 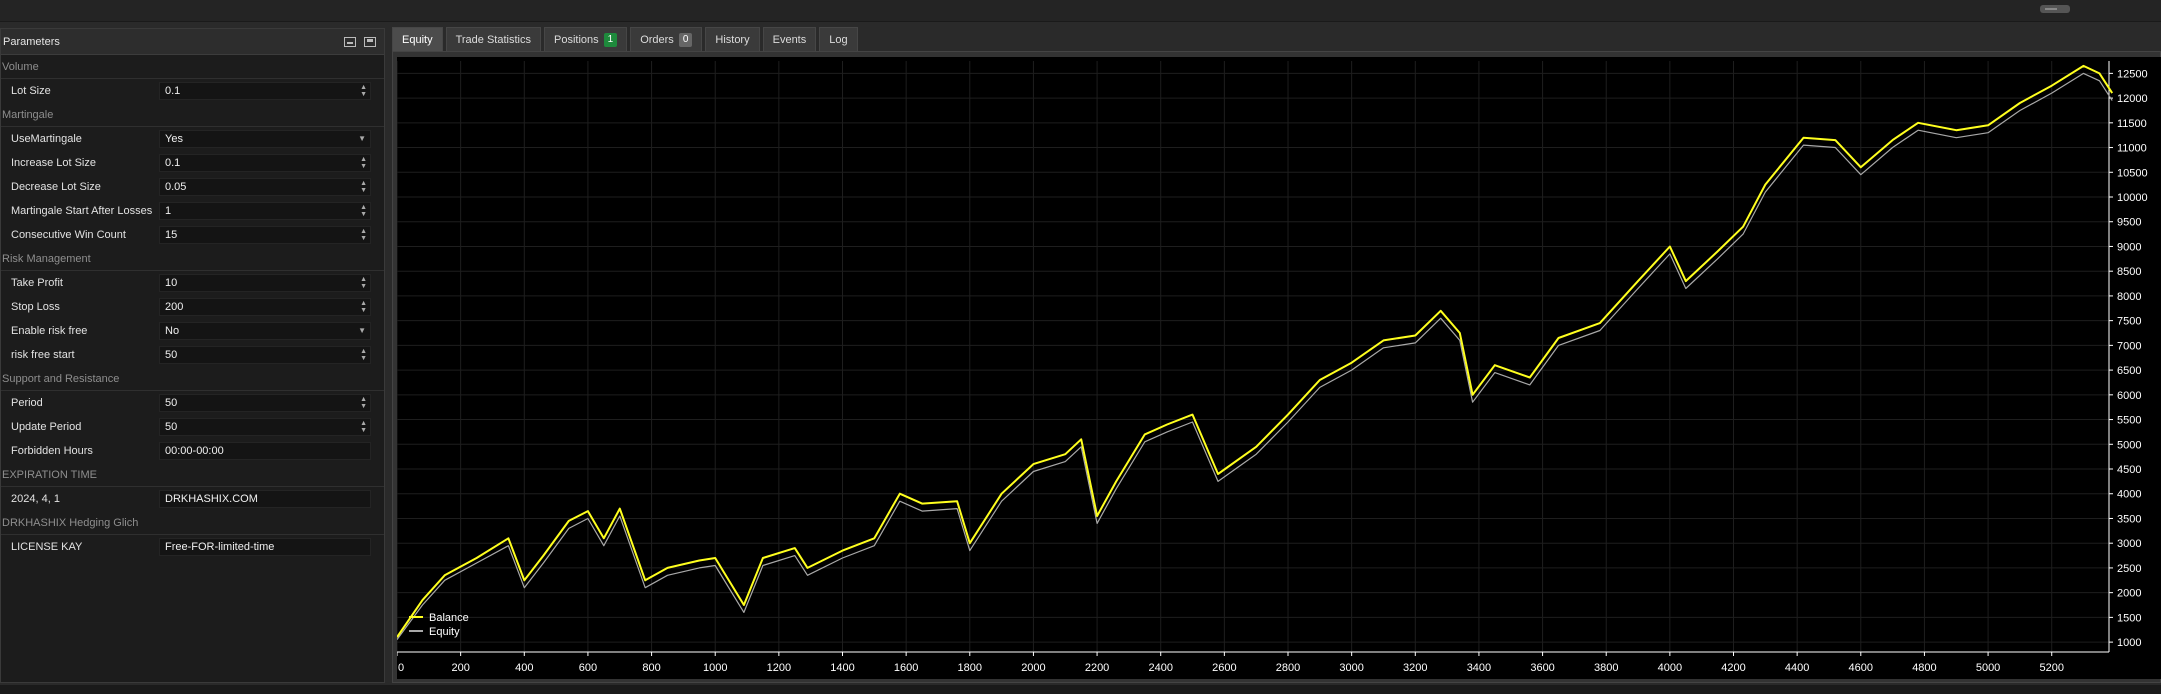 I want to click on parameter-field: 1 ▲ ▼, so click(x=265, y=211).